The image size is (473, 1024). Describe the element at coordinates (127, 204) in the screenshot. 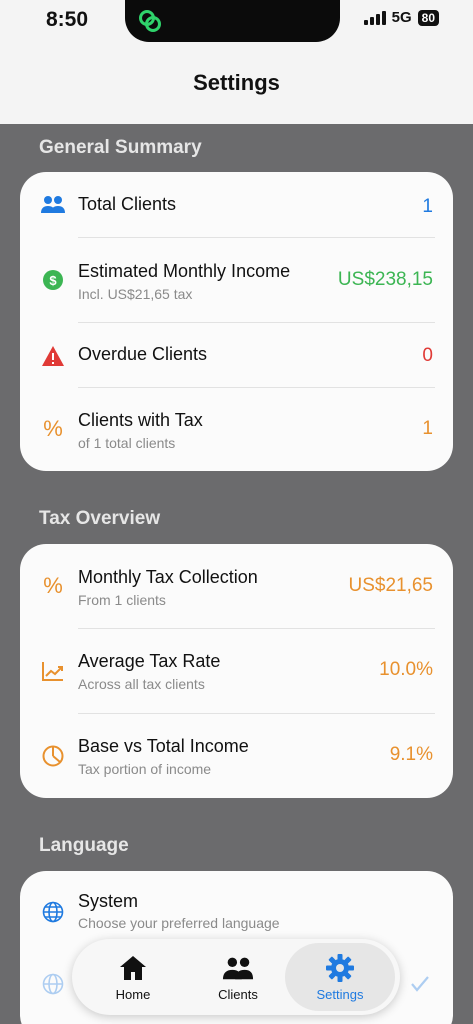

I see `row-label: Total Clients` at that location.